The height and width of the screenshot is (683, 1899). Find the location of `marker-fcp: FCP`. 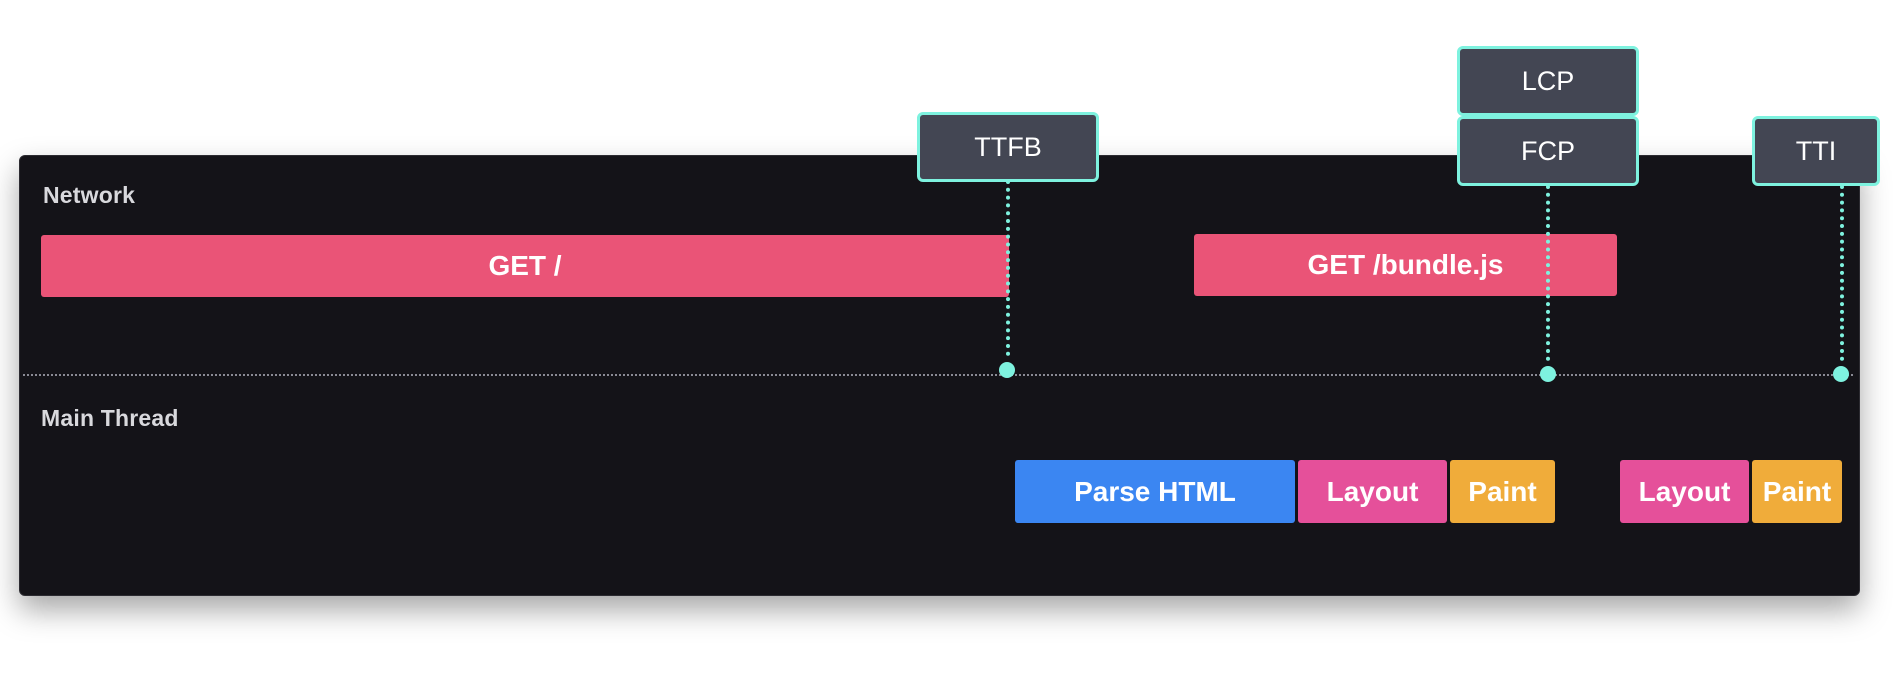

marker-fcp: FCP is located at coordinates (1548, 151).